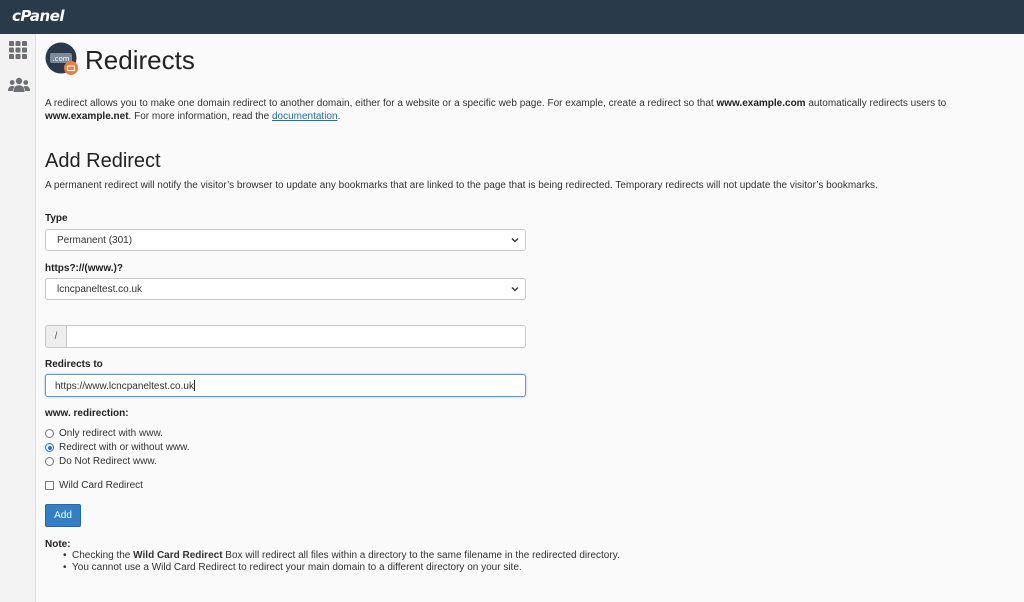 The height and width of the screenshot is (602, 1024). I want to click on type-select: Permanent (301), so click(285, 240).